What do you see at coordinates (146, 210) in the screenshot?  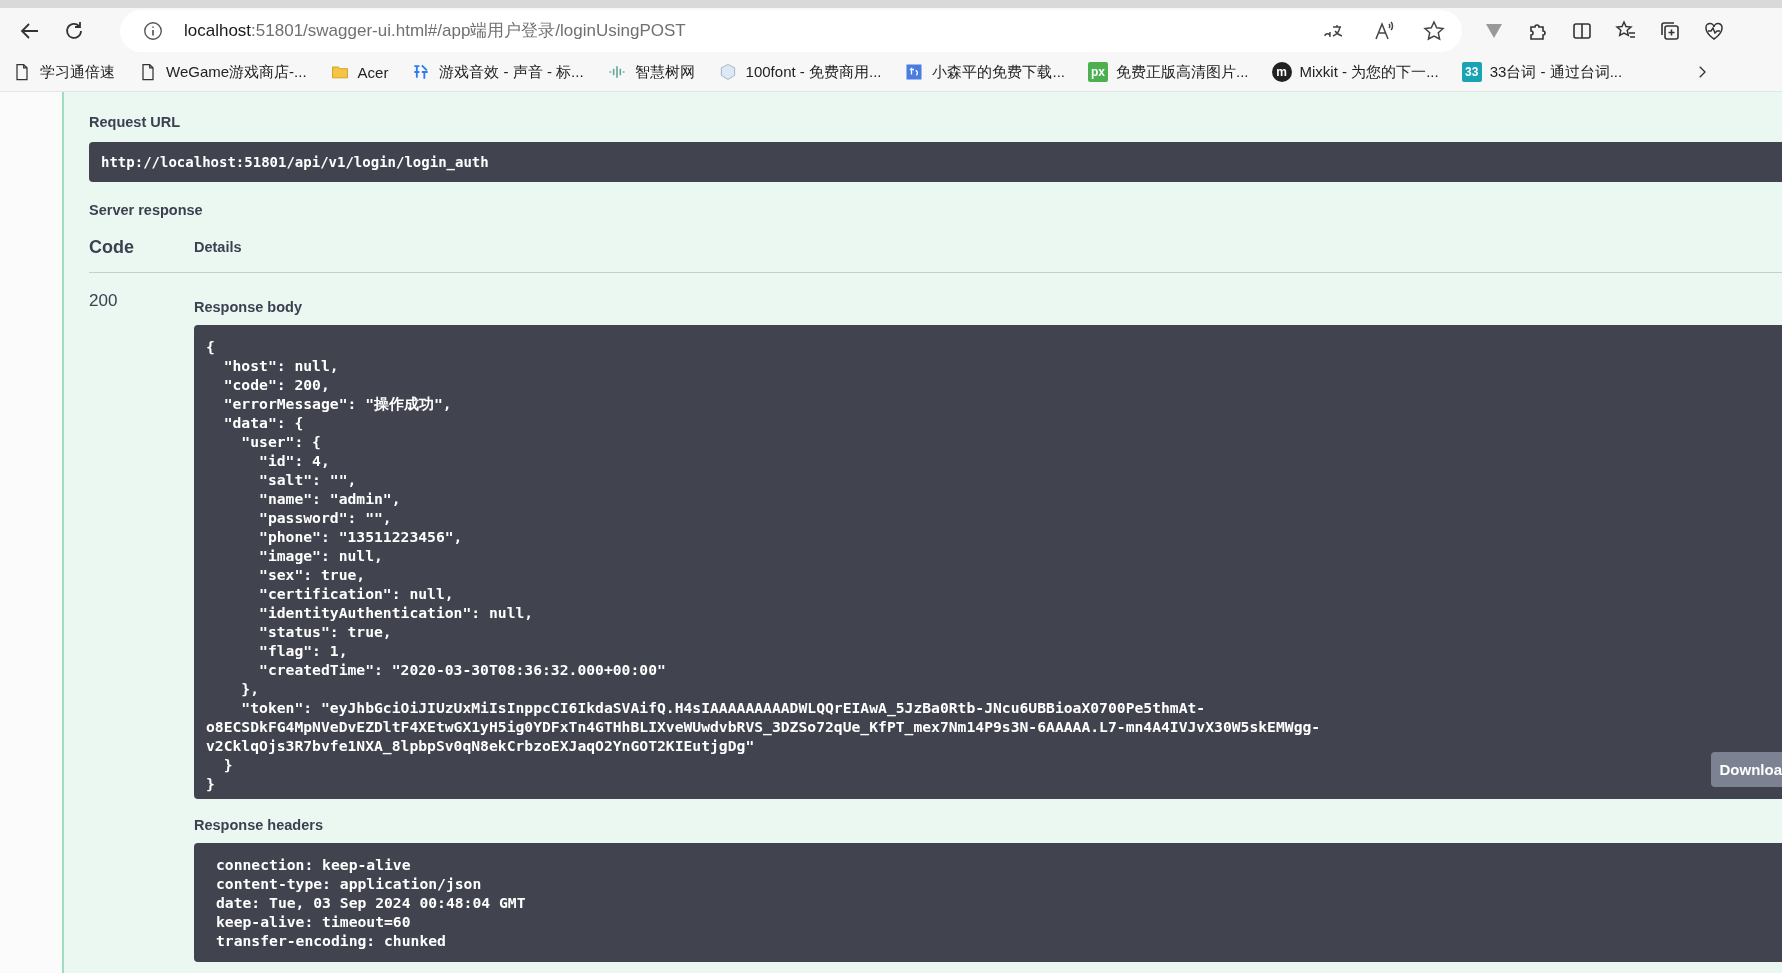 I see `section-label: Server response` at bounding box center [146, 210].